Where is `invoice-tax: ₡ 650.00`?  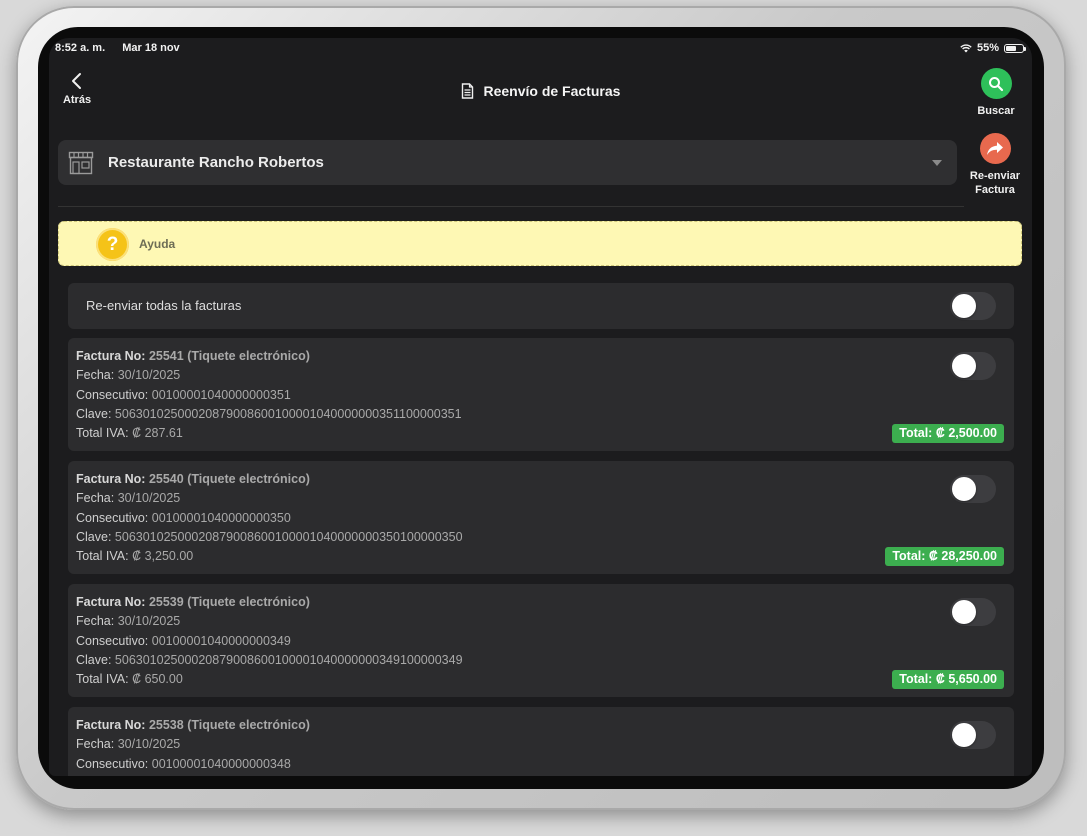 invoice-tax: ₡ 650.00 is located at coordinates (157, 679).